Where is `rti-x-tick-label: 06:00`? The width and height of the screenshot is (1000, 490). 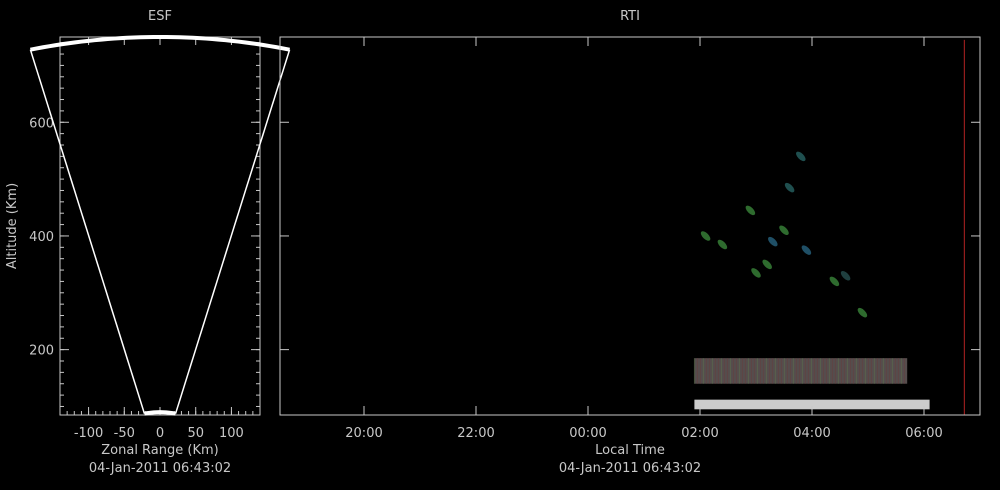 rti-x-tick-label: 06:00 is located at coordinates (923, 433).